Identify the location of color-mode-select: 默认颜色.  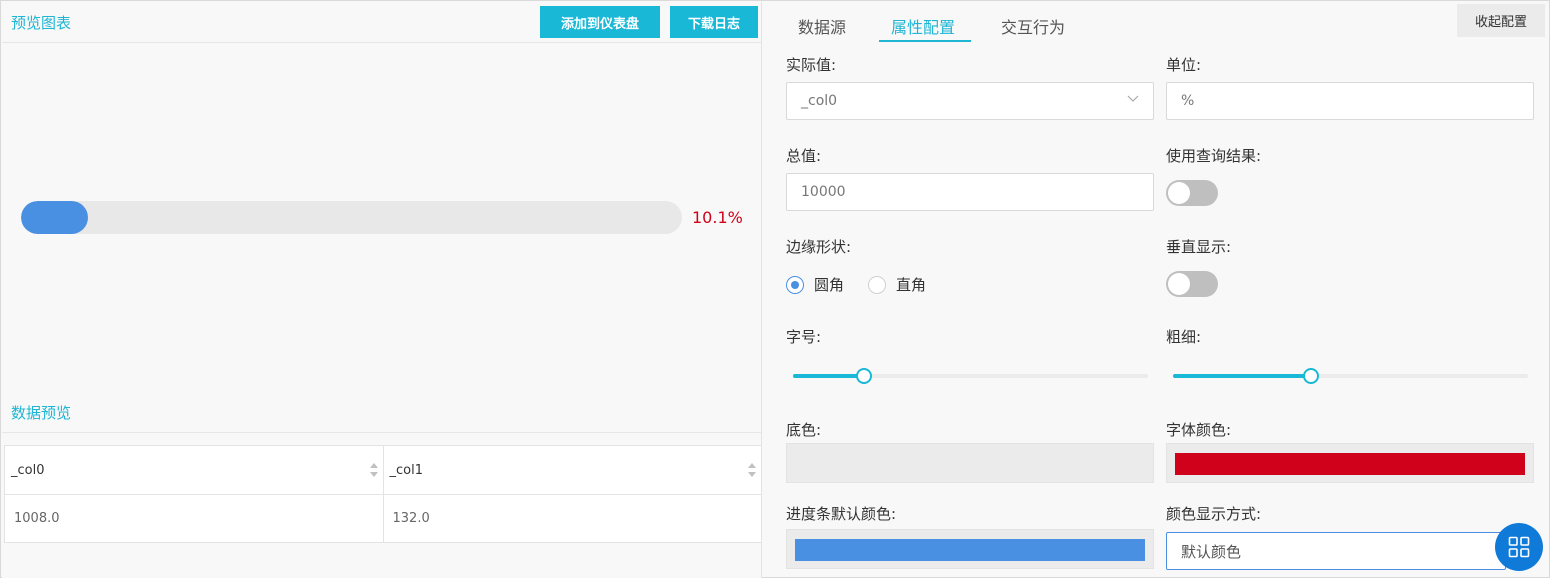
(1336, 551).